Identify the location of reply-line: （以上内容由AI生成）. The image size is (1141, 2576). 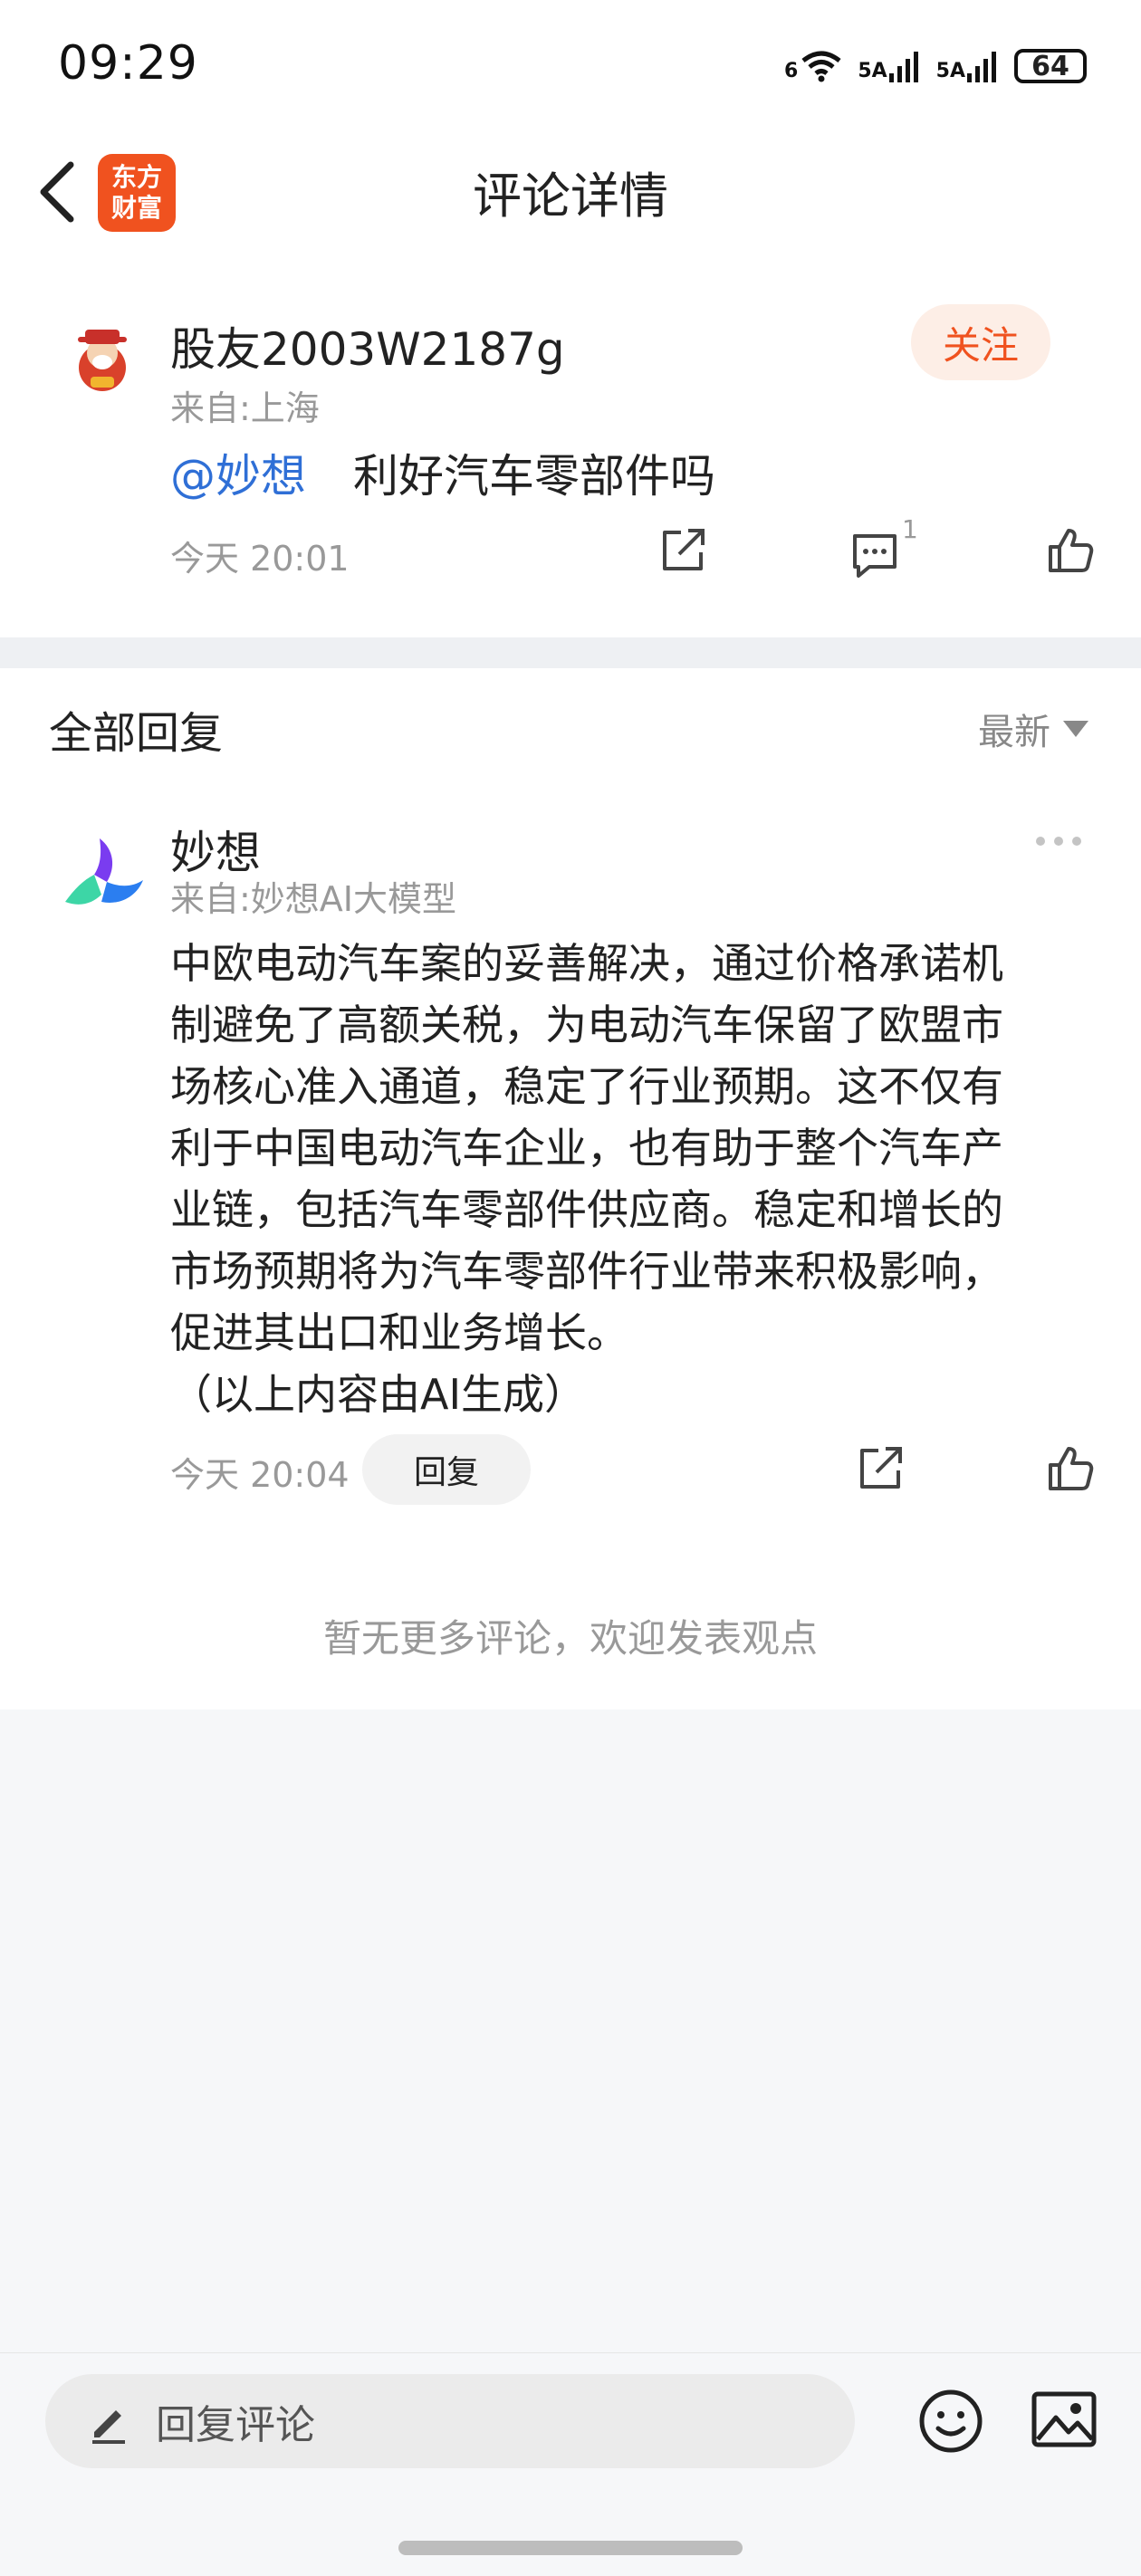
(379, 1394).